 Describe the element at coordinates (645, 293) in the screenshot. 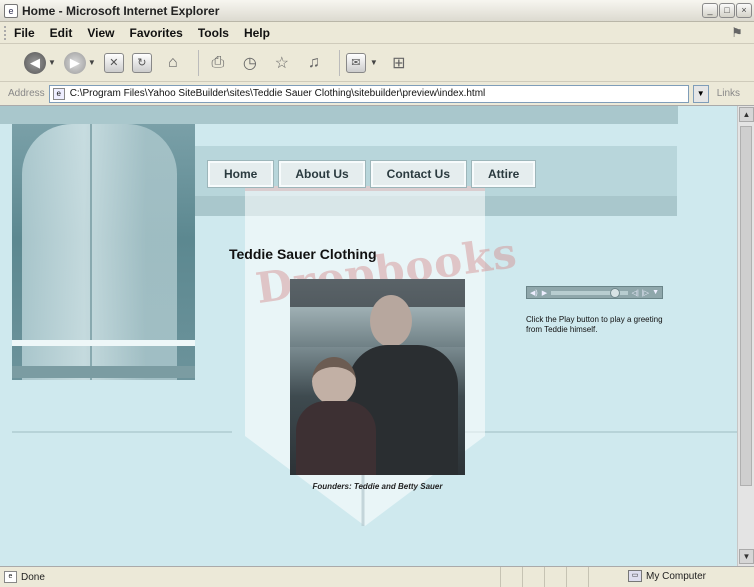

I see `next-icon: |▷` at that location.